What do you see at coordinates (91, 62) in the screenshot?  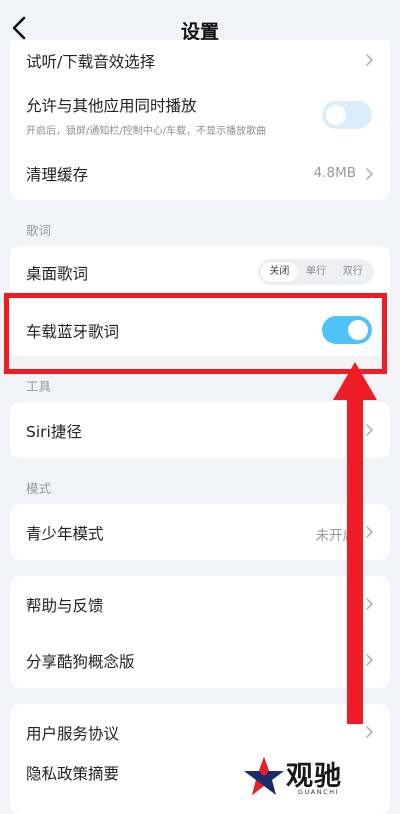 I see `audio-effects-label: 试听/下载音效选择` at bounding box center [91, 62].